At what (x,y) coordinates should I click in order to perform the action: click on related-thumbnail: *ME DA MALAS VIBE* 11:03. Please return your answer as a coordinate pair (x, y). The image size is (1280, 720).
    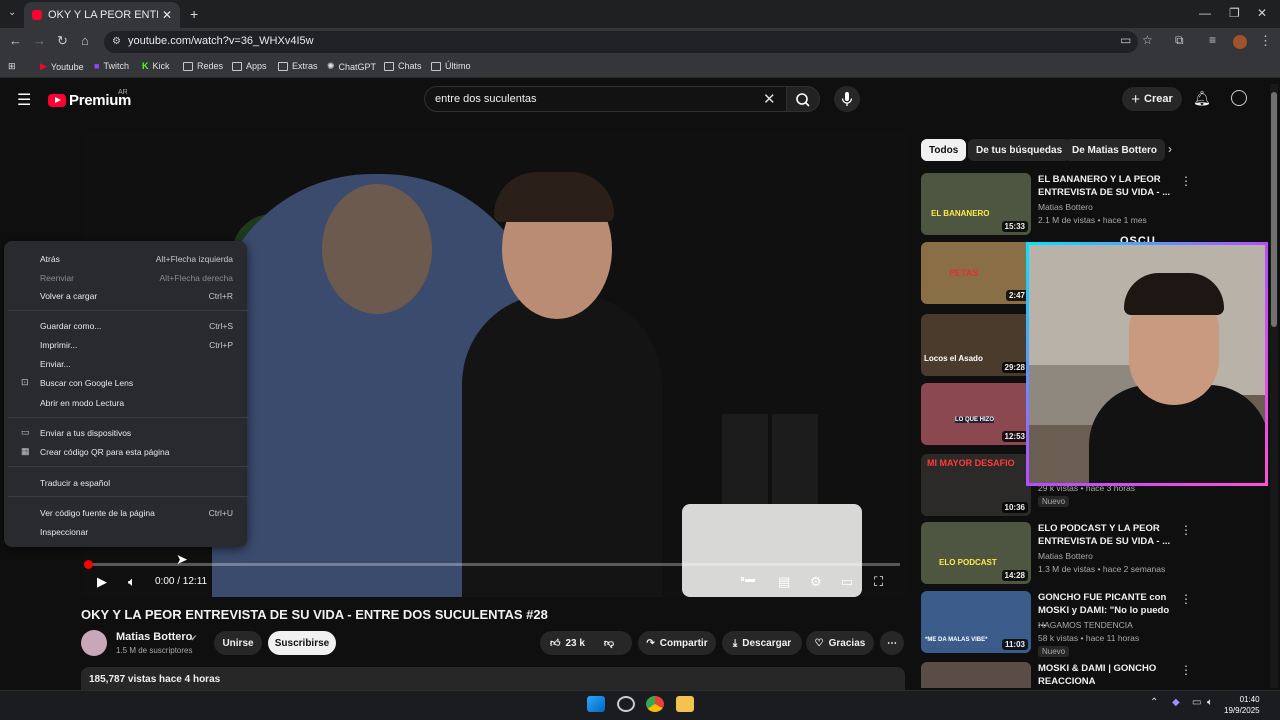
    Looking at the image, I should click on (976, 622).